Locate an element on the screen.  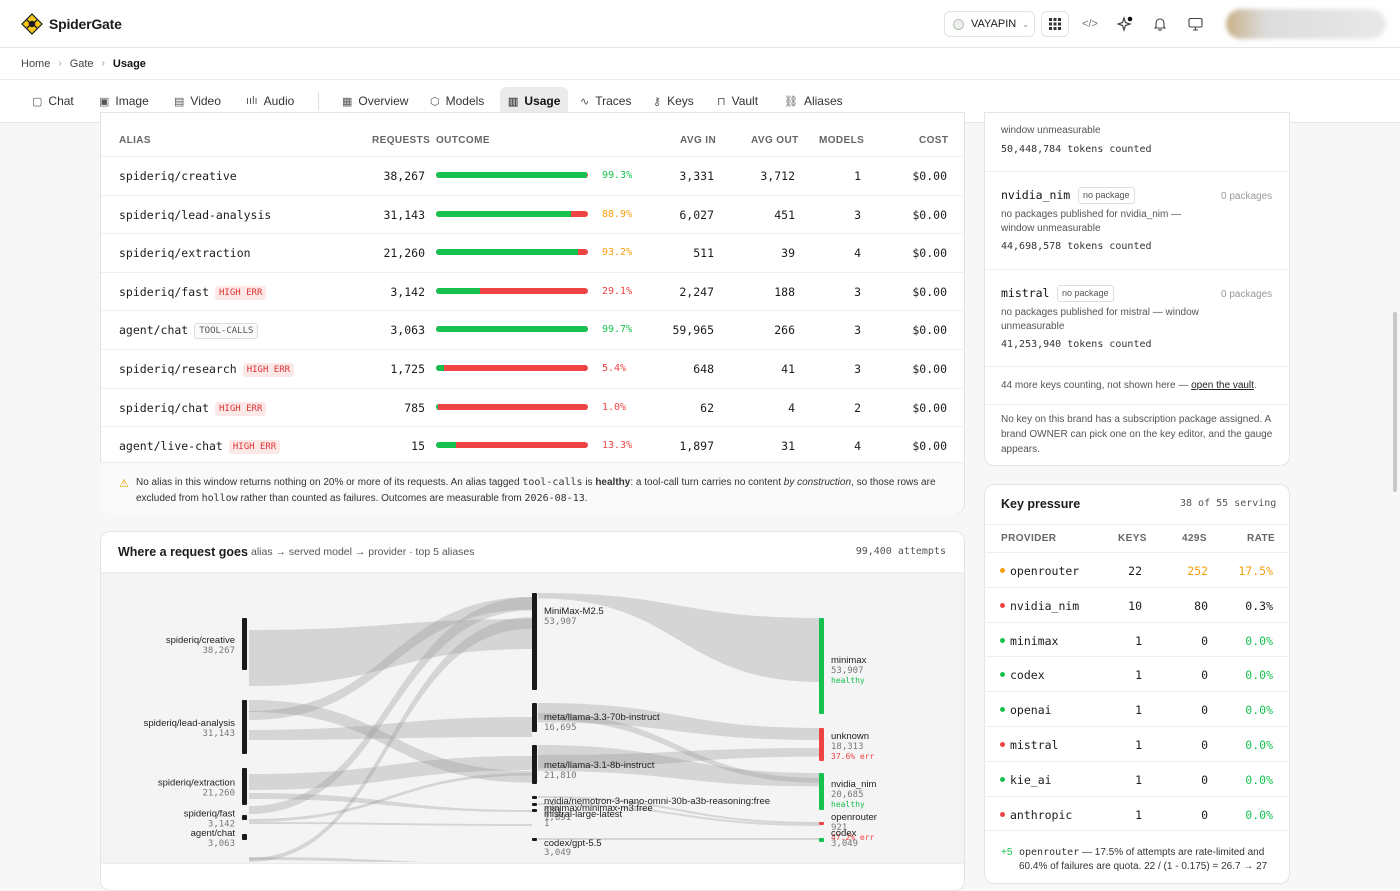
key-pressure-row: kie_ai 1 0 0.0% is located at coordinates (1137, 778).